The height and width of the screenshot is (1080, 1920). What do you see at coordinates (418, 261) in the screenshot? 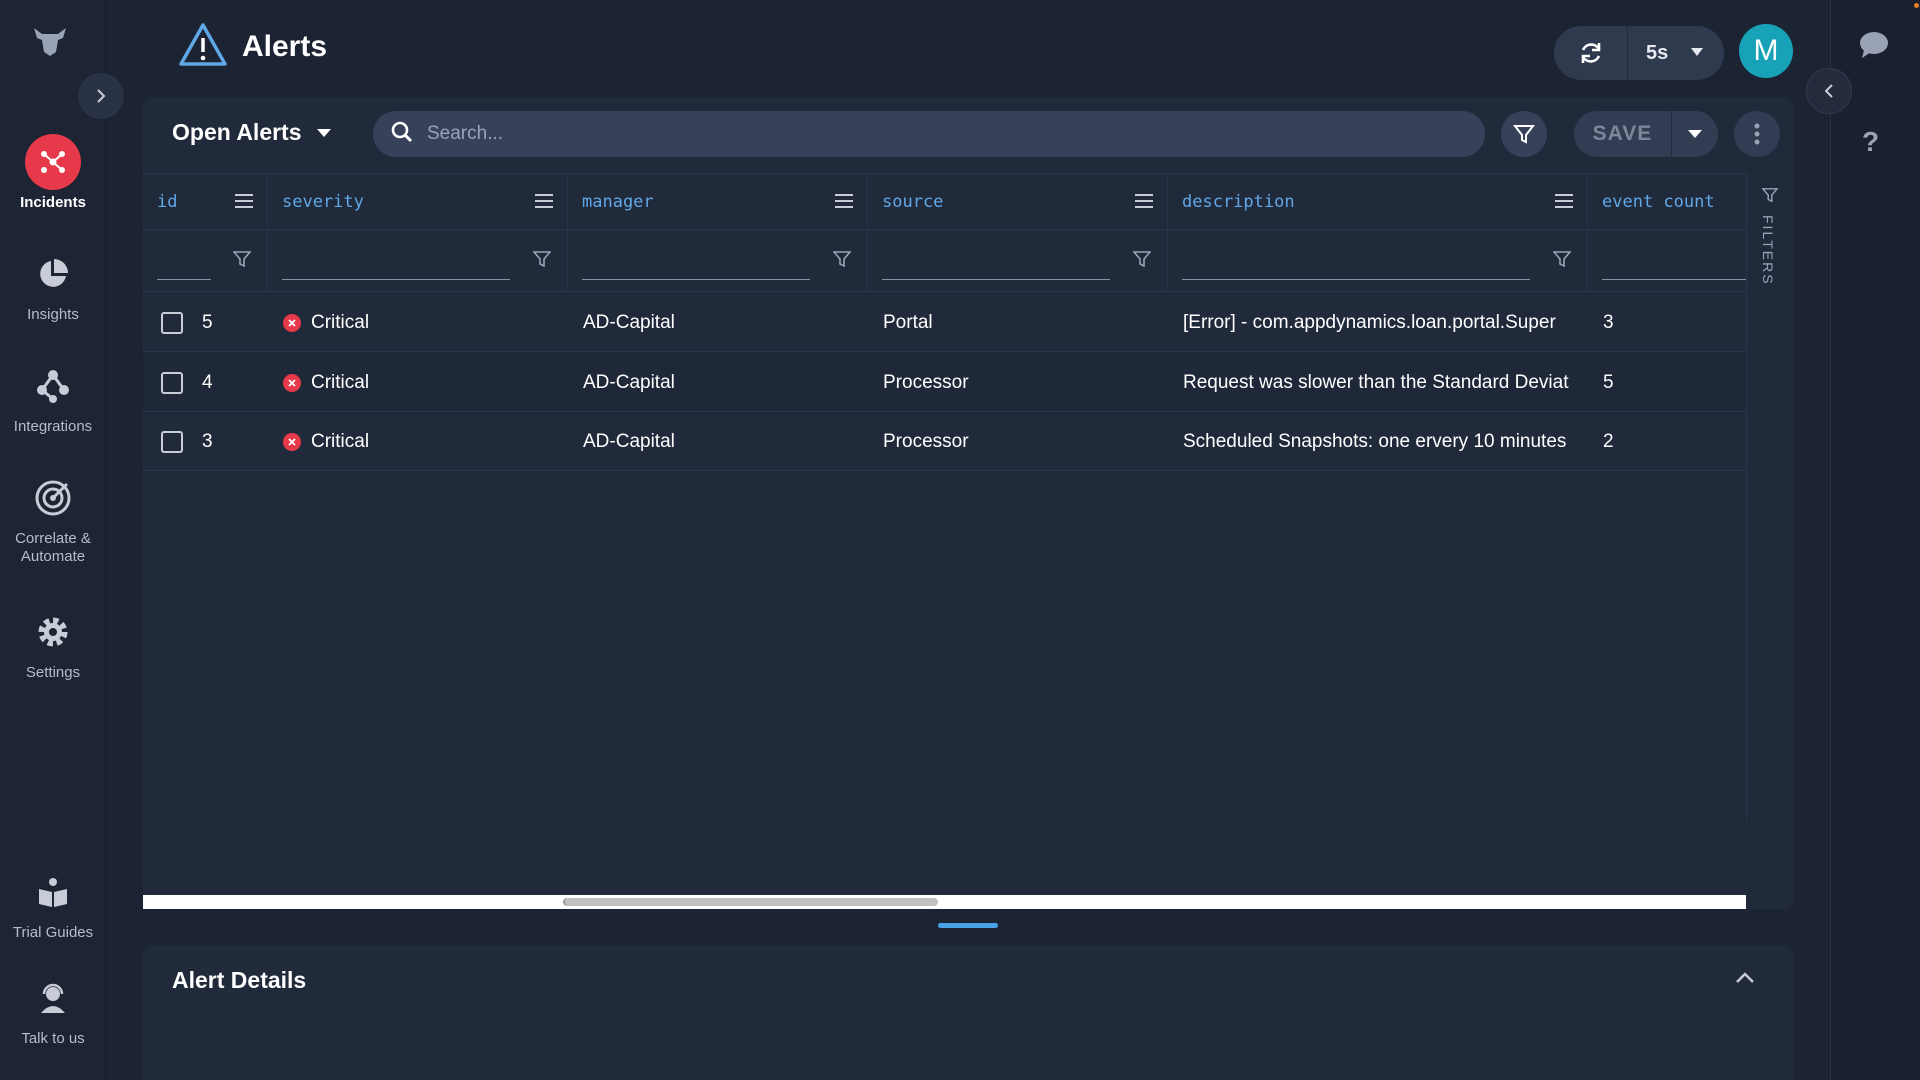
I see `filter-cell-severity` at bounding box center [418, 261].